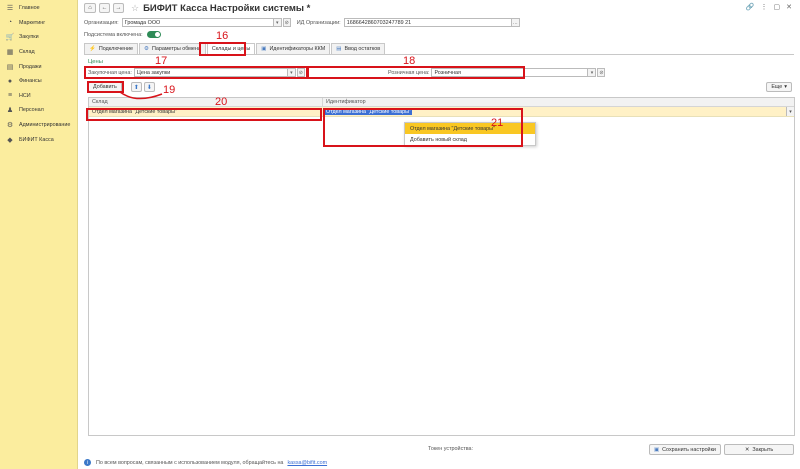  I want to click on plug-icon: ⚡, so click(92, 49).